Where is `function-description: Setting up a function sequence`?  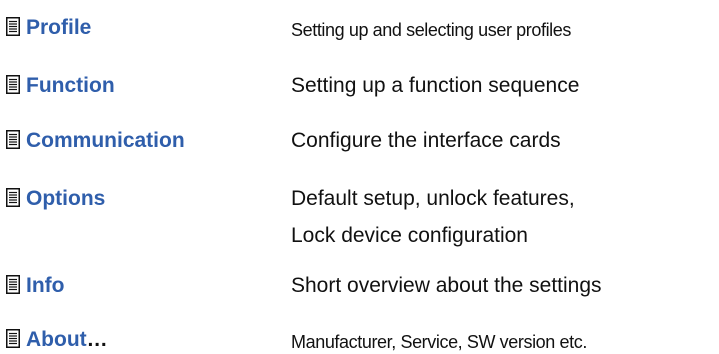 function-description: Setting up a function sequence is located at coordinates (435, 85).